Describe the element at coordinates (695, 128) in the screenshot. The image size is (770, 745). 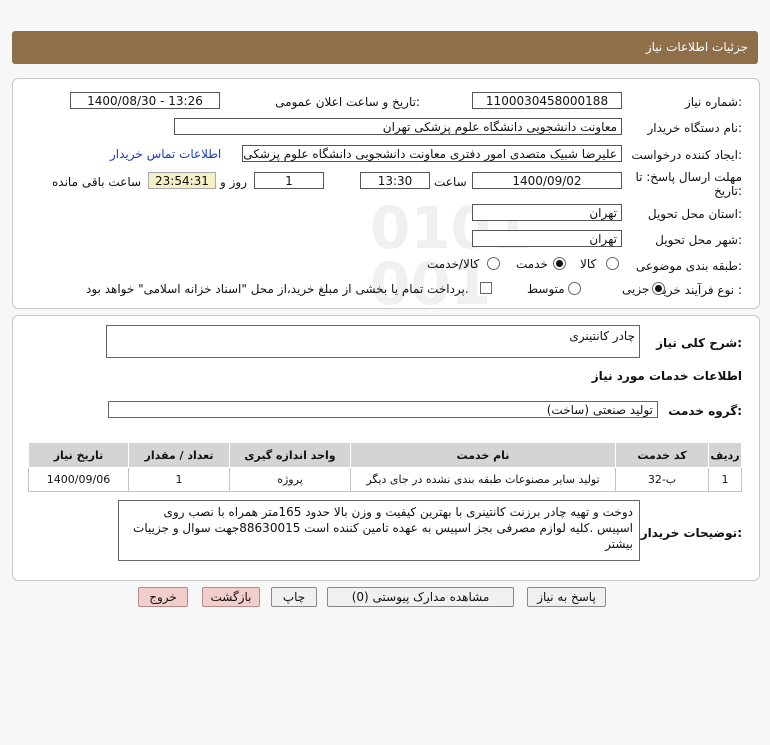
I see `buyer-org-label: نام دستگاه خریدار:` at that location.